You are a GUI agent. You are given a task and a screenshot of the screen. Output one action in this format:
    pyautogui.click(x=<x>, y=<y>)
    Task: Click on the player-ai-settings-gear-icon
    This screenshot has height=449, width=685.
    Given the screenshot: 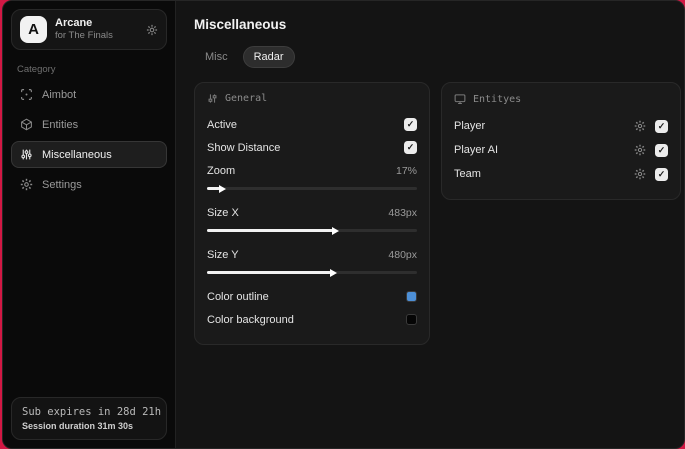 What is the action you would take?
    pyautogui.click(x=640, y=150)
    